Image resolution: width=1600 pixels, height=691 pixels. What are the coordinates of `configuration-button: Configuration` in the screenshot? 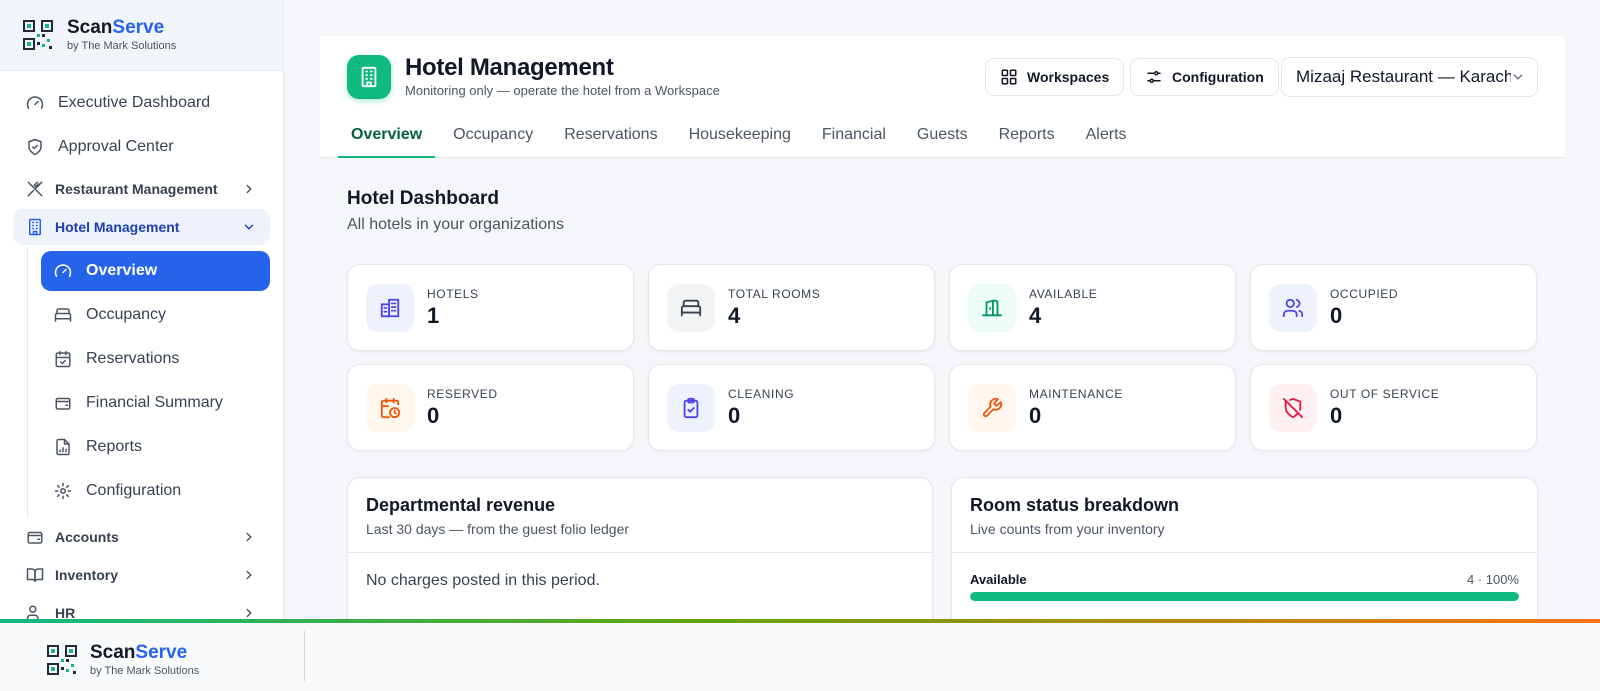 It's located at (1204, 77).